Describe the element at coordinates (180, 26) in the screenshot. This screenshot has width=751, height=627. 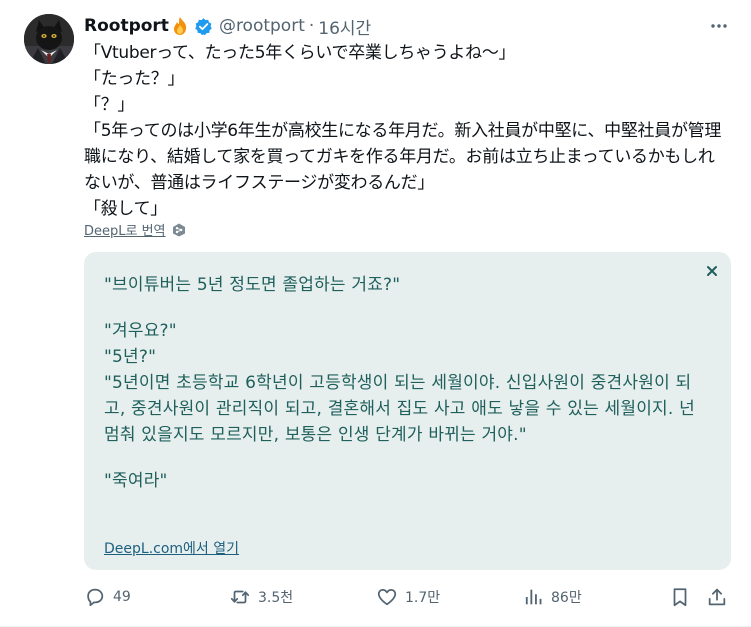
I see `fire-emoji-icon` at that location.